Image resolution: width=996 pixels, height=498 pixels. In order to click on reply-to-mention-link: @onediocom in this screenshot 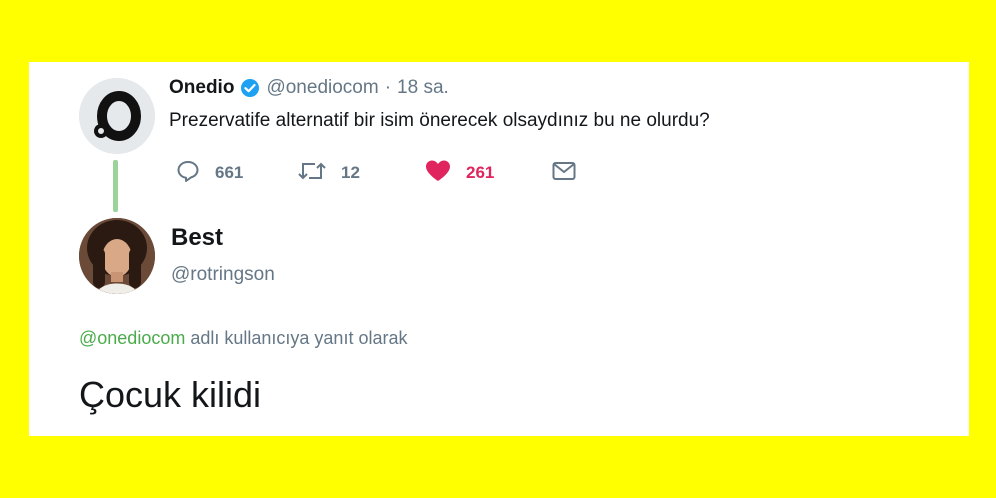, I will do `click(132, 338)`.